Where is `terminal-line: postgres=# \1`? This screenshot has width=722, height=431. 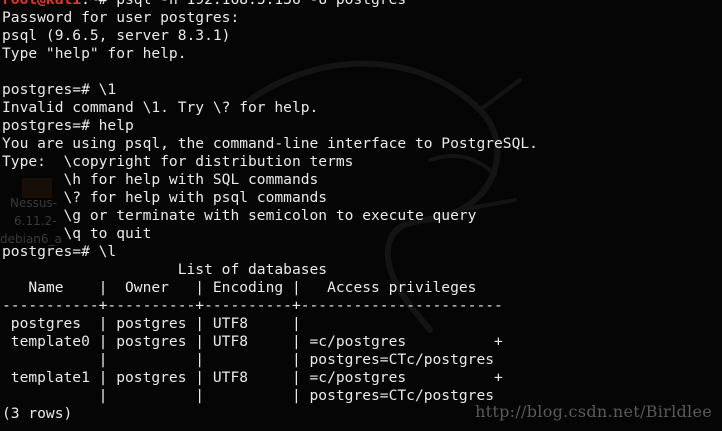
terminal-line: postgres=# \1 is located at coordinates (59, 89).